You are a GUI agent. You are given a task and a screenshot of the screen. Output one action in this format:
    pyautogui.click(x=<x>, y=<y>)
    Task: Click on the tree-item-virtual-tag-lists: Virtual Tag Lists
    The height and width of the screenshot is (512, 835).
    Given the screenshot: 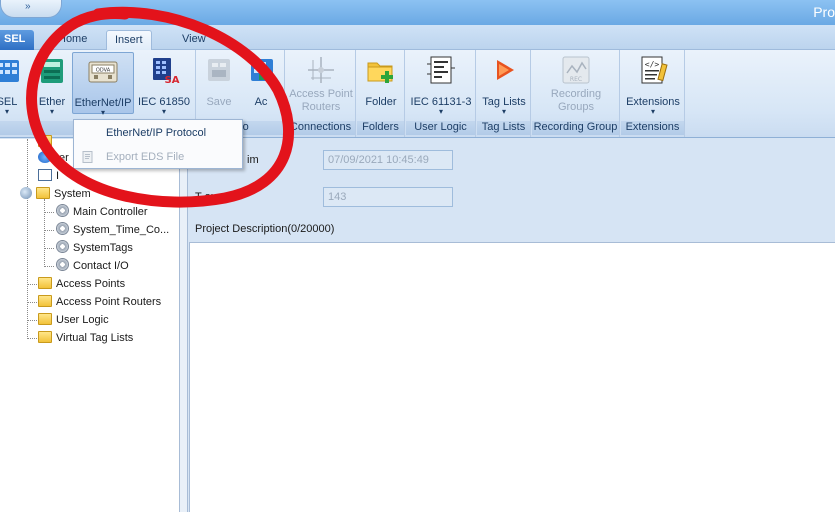 What is the action you would take?
    pyautogui.click(x=85, y=338)
    